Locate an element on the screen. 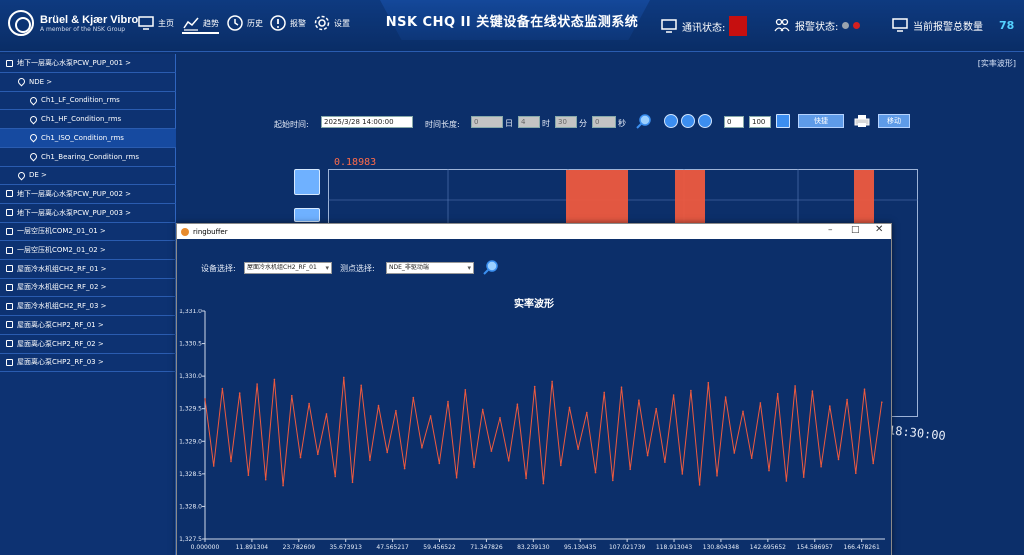 Image resolution: width=1024 pixels, height=555 pixels. x-tick-label: 142.695652 is located at coordinates (768, 547).